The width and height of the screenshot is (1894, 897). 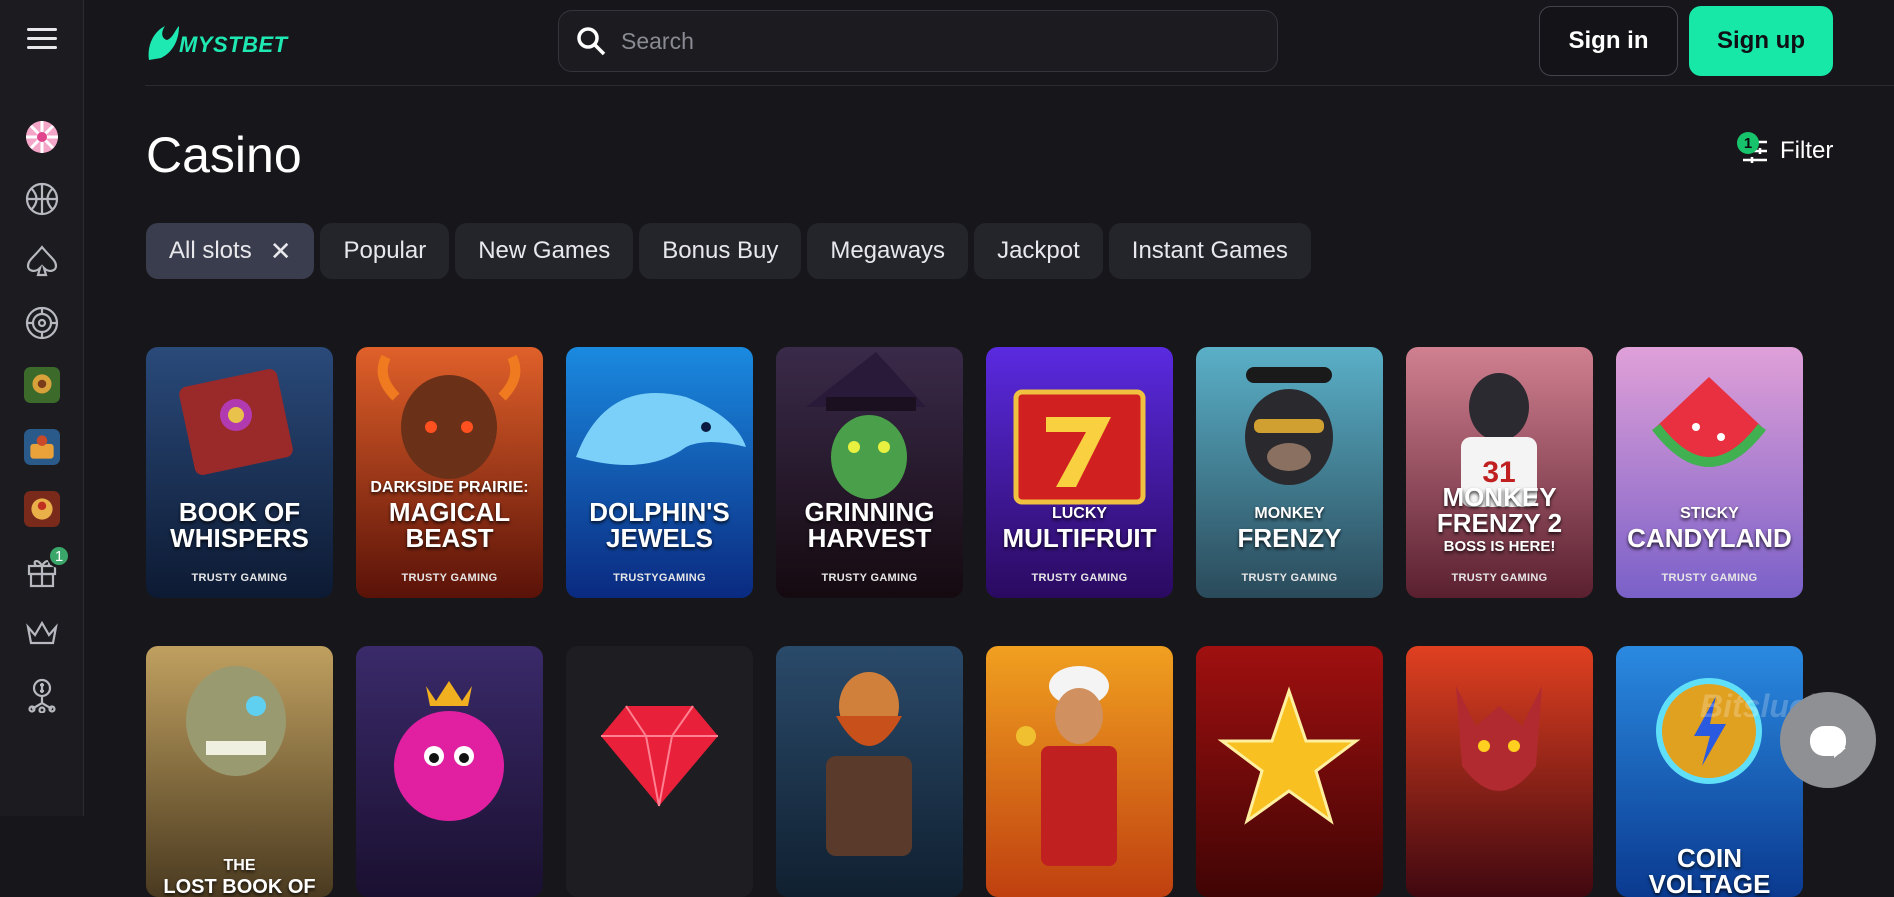 I want to click on game-card: STICKY CANDYLAND TRUSTY GAMING, so click(x=1709, y=472).